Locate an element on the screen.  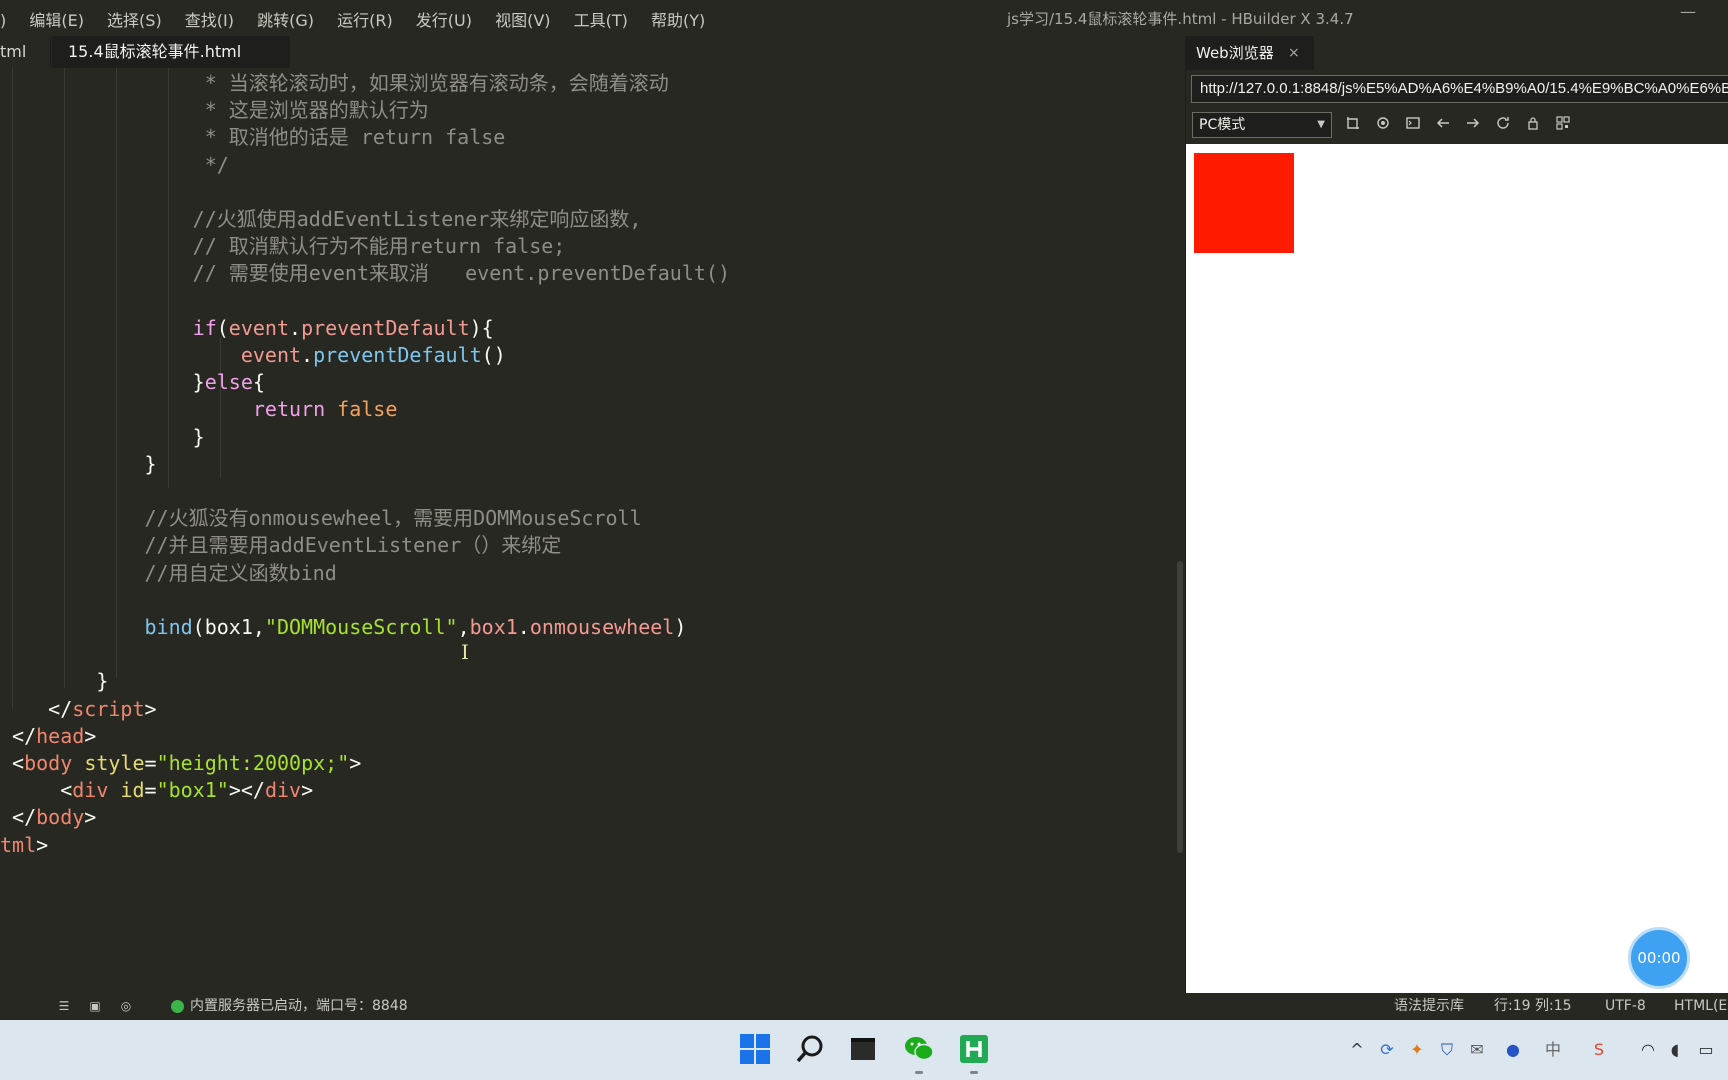
code-token: * 当滚轮滚动时，如果浏览器有滚动条，会随着滚动 is located at coordinates (334, 83).